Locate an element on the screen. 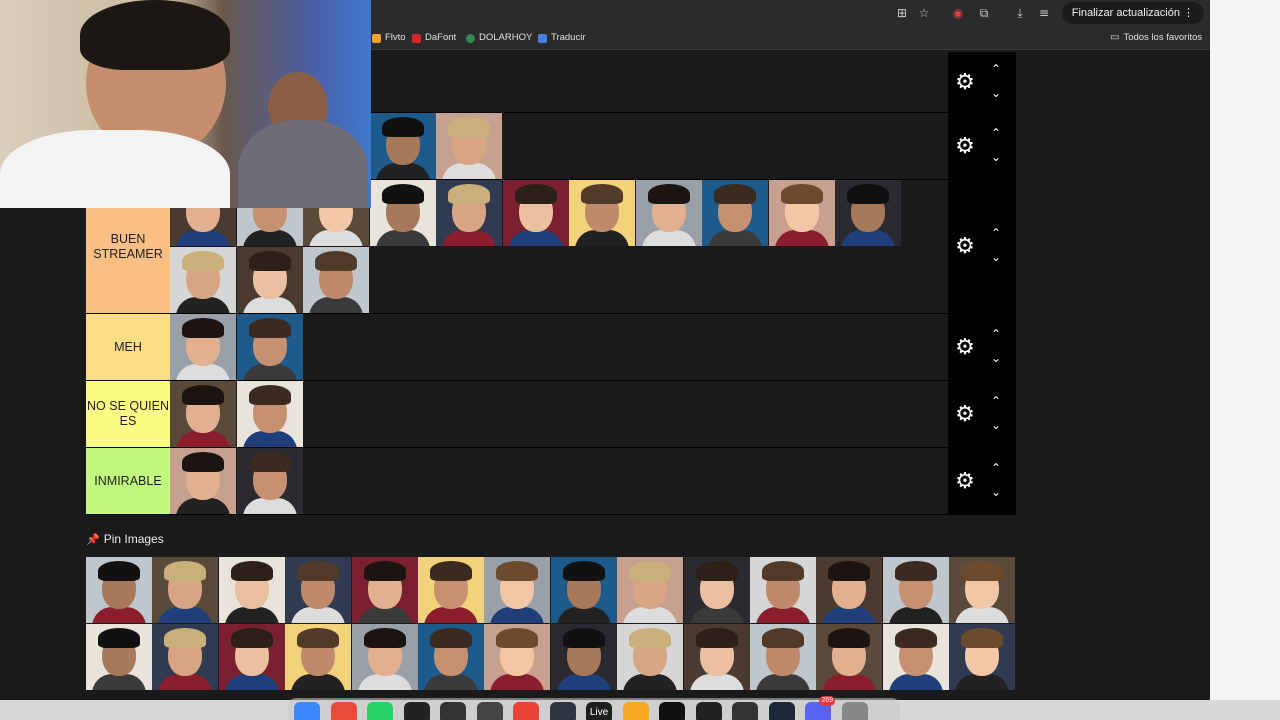  translate-page-icon: ⊞ is located at coordinates (902, 13).